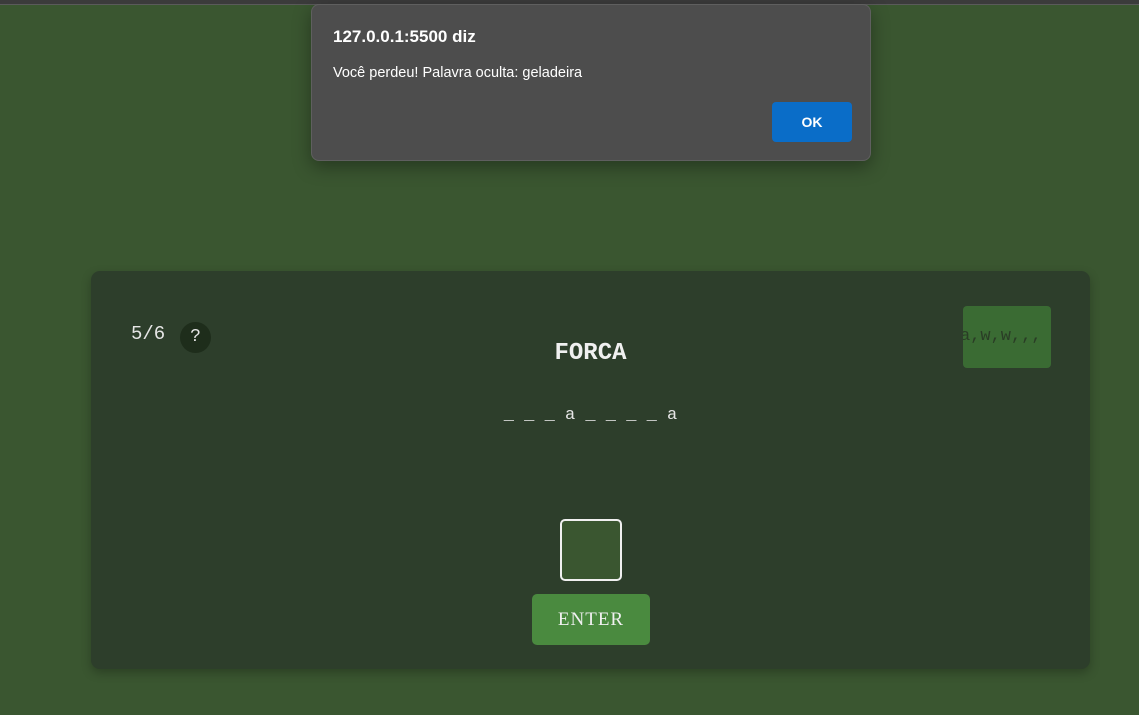  I want to click on hidden-word-display: _ _ _ a _ _ _ _ a, so click(590, 415).